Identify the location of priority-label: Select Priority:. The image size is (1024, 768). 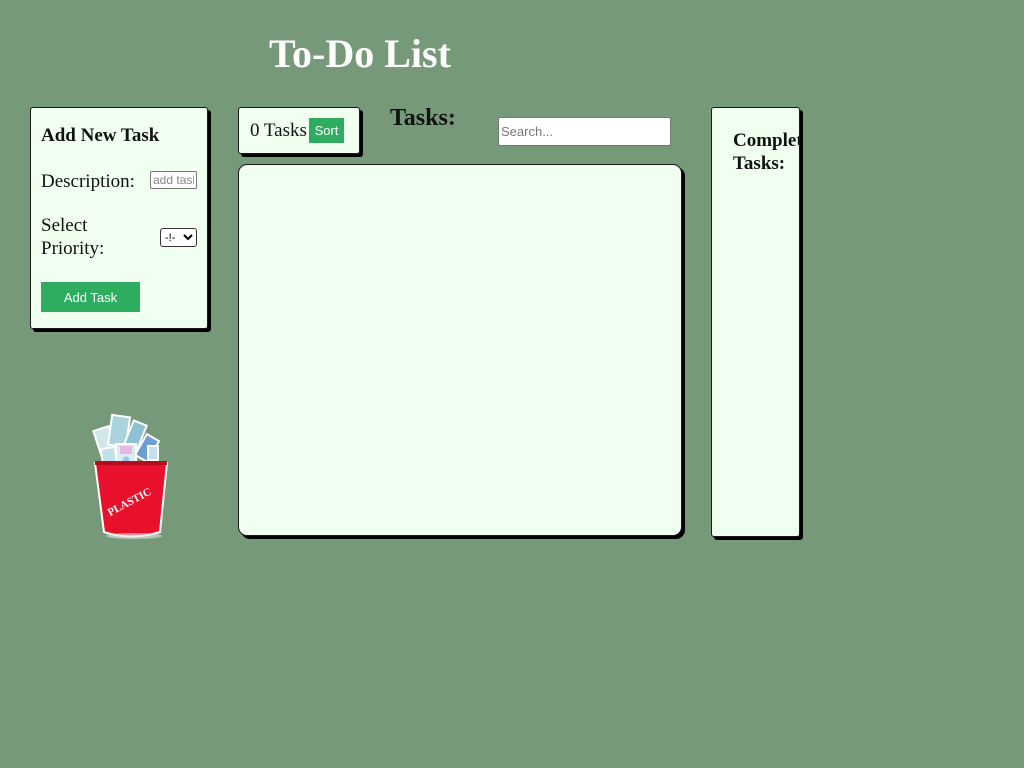
(73, 237).